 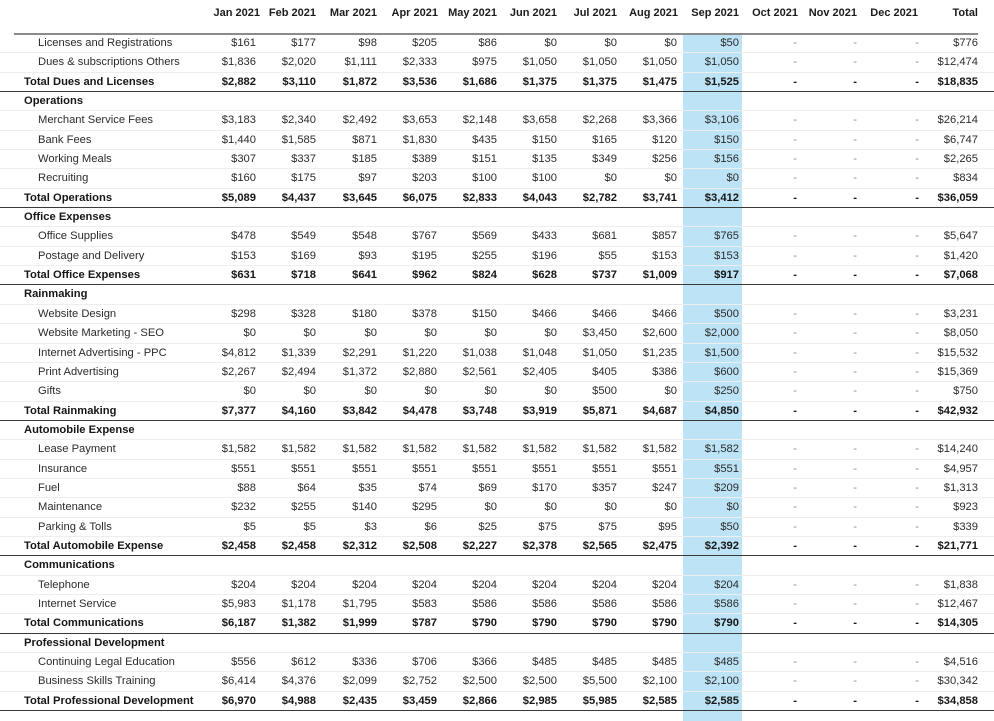 What do you see at coordinates (243, 255) in the screenshot?
I see `cell-jan-2021: $153` at bounding box center [243, 255].